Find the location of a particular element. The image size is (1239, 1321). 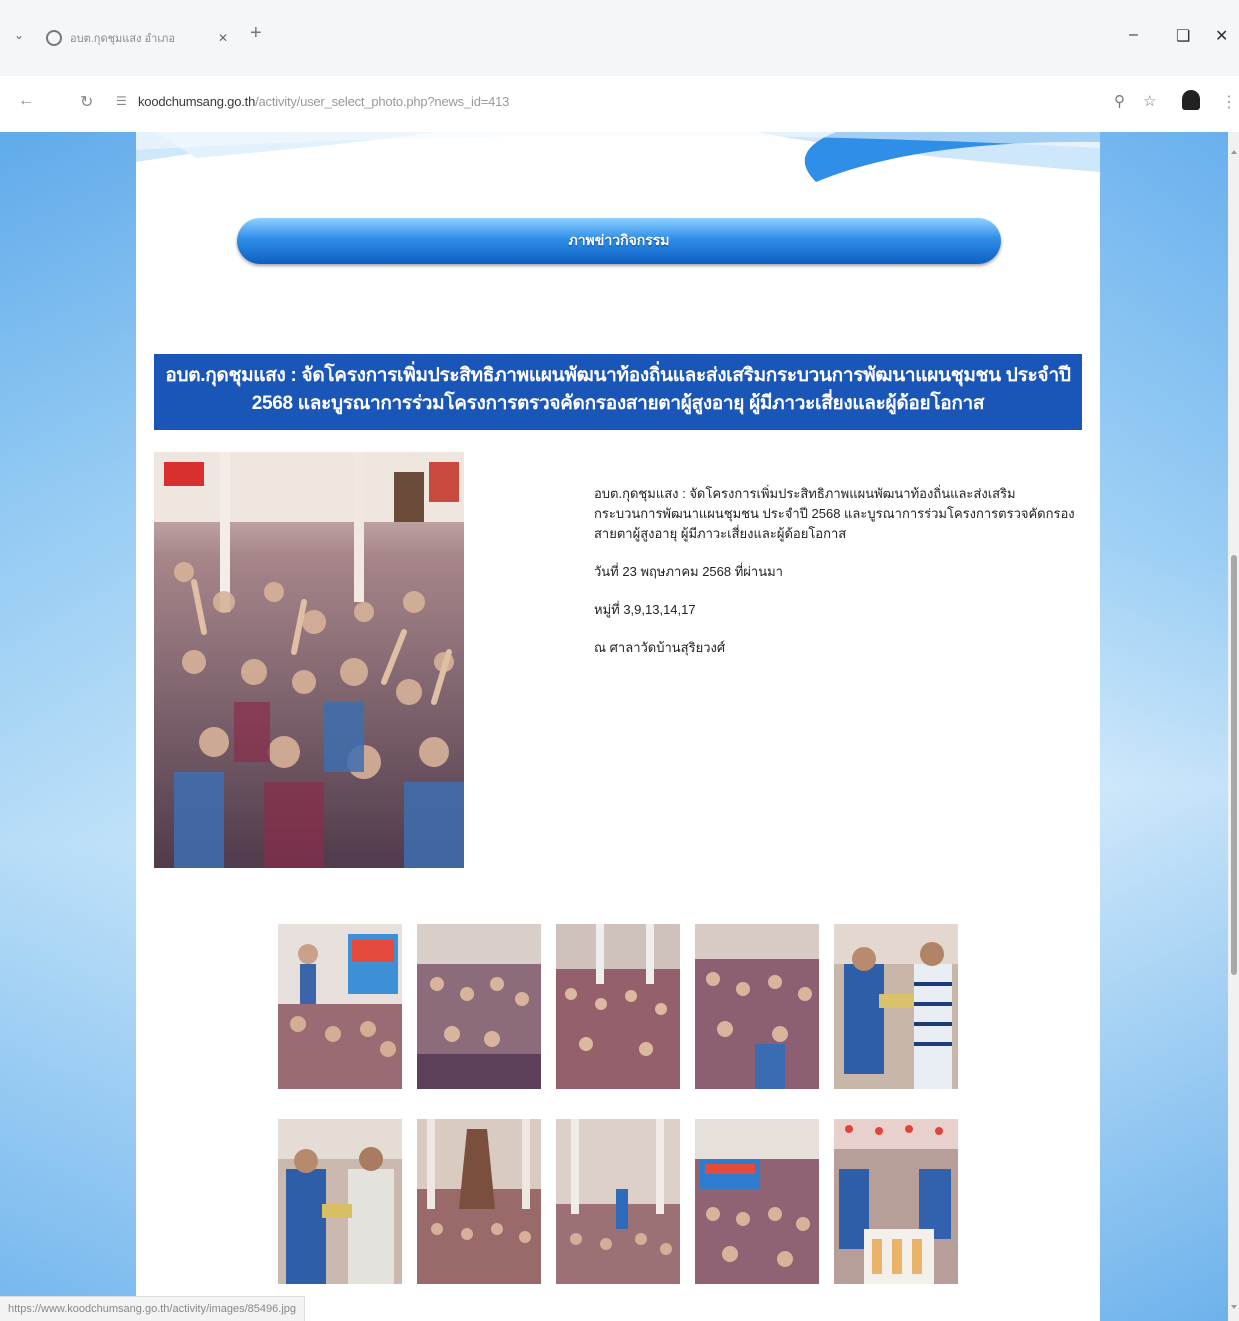

section-heading: ภาพข่าวกิจกรรม is located at coordinates (619, 240).